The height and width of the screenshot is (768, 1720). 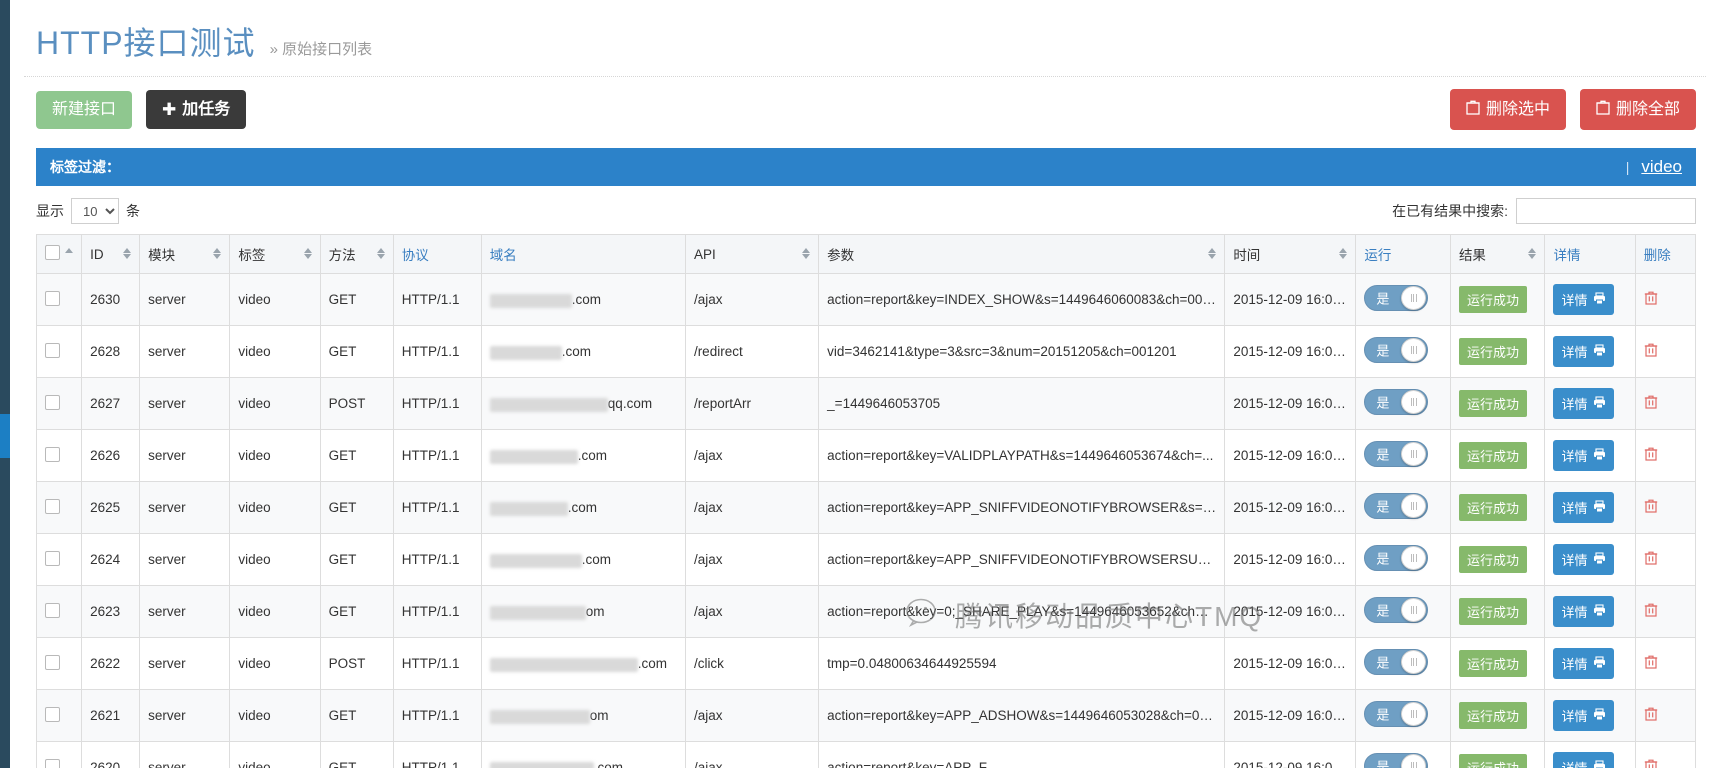 What do you see at coordinates (1022, 254) in the screenshot?
I see `th-params: 参数` at bounding box center [1022, 254].